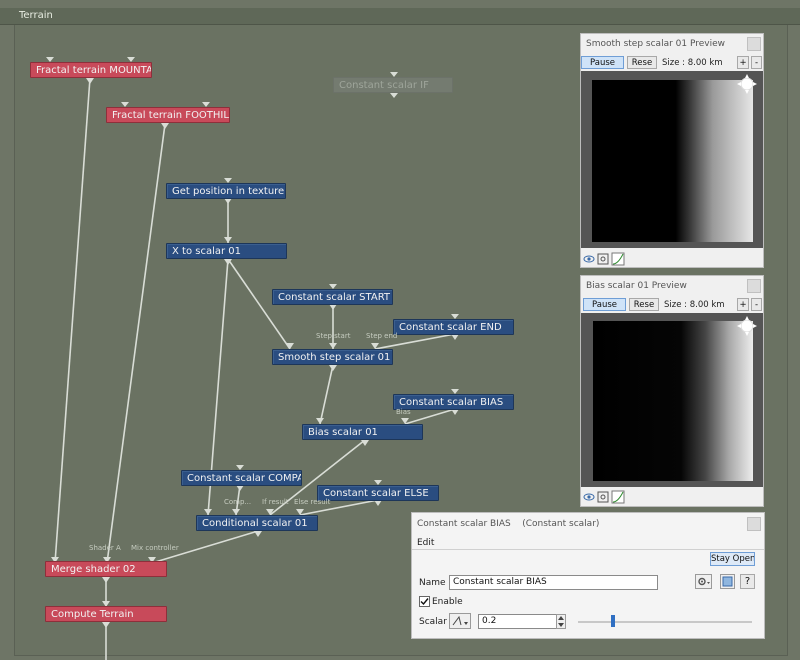  I want to click on wire-foothills-merge, so click(136, 343).